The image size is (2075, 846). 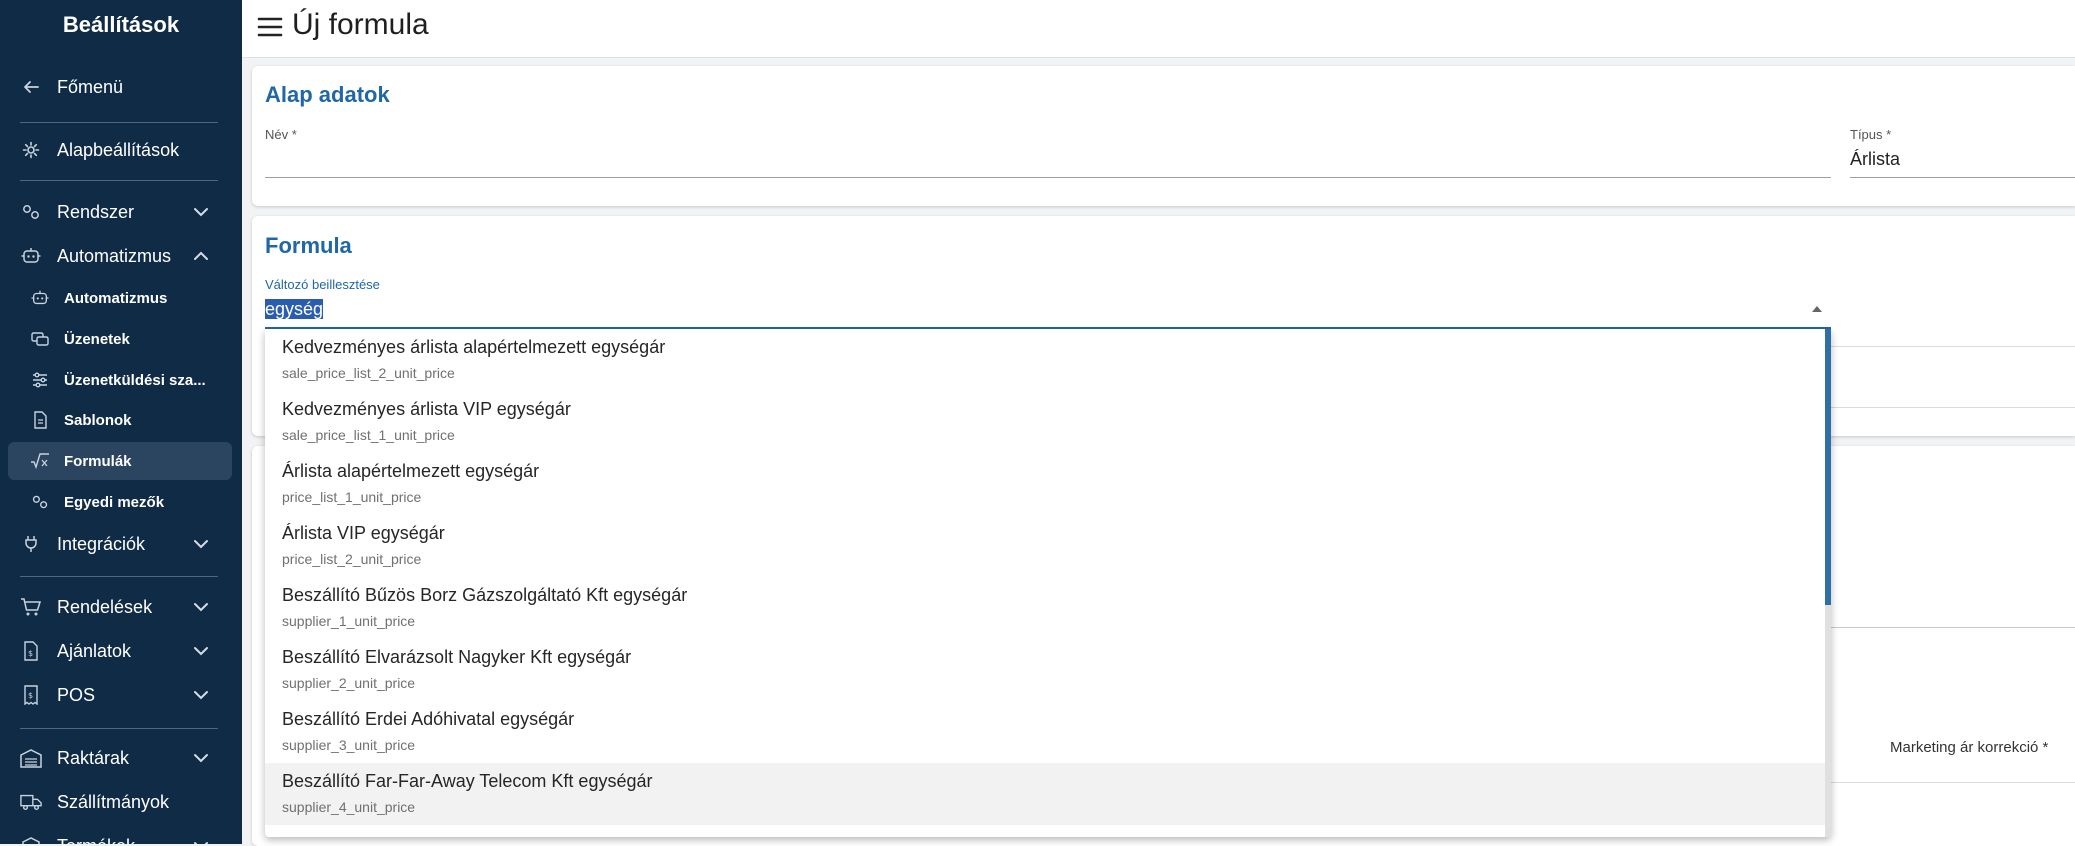 I want to click on sidebar-item-rendszer: Rendszer, so click(x=120, y=212).